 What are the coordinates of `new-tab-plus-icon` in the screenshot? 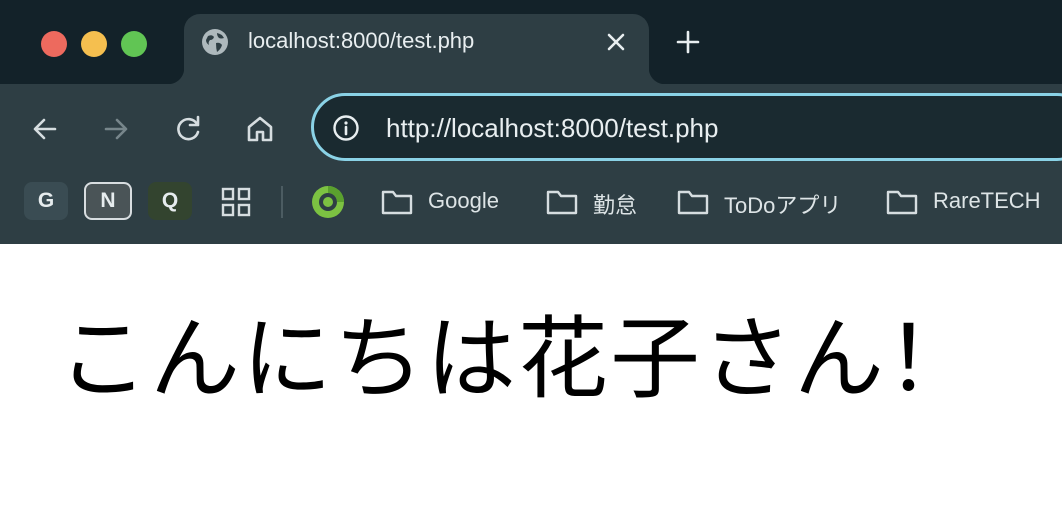 It's located at (688, 42).